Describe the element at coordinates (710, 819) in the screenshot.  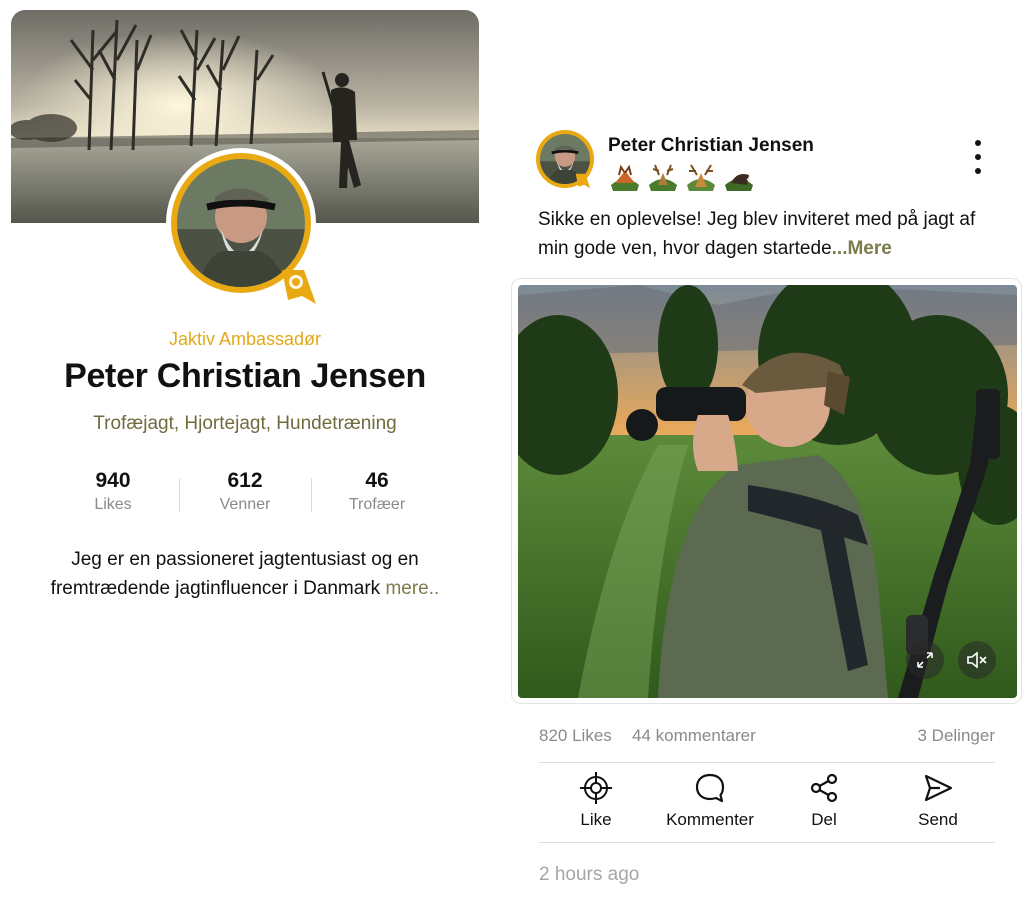
I see `action-label: Kommenter` at that location.